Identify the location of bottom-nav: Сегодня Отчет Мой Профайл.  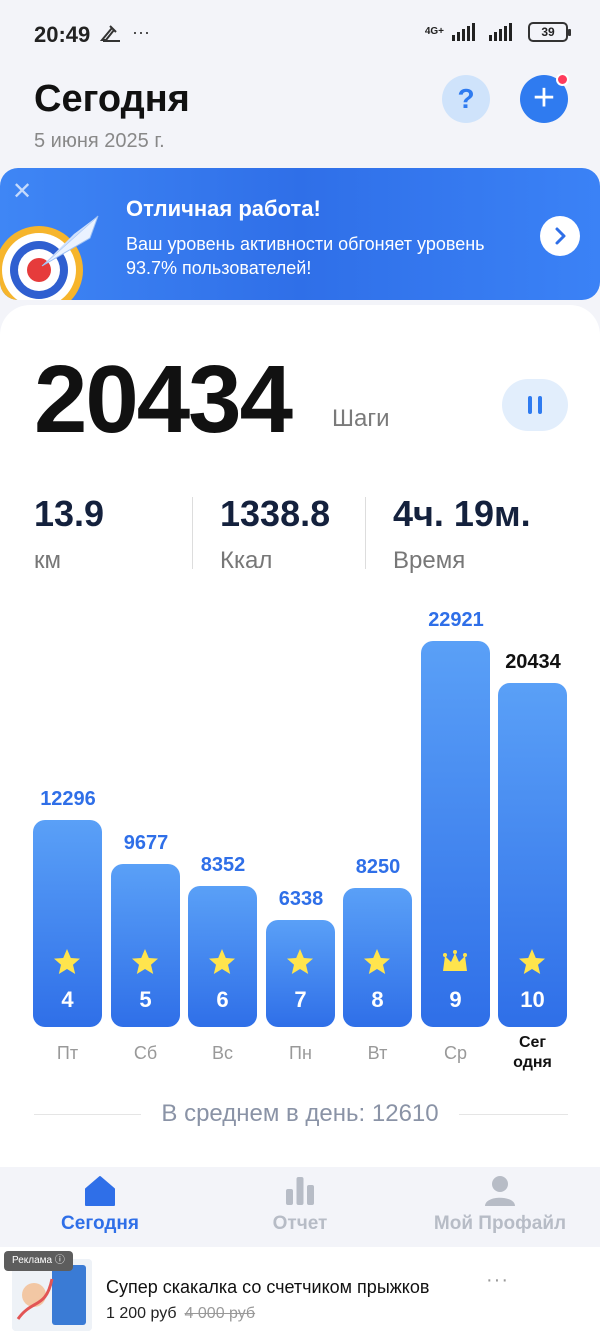
(300, 1207).